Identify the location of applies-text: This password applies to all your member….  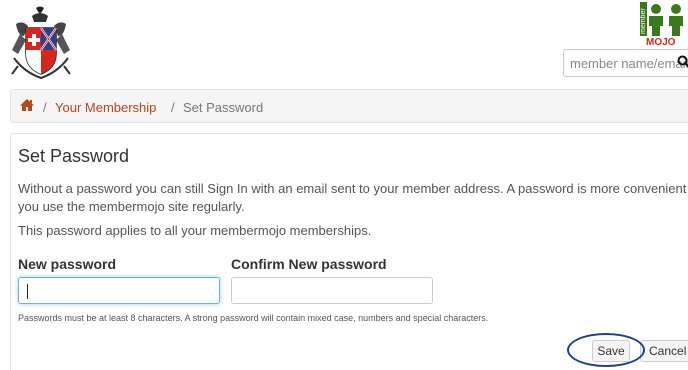
(195, 230).